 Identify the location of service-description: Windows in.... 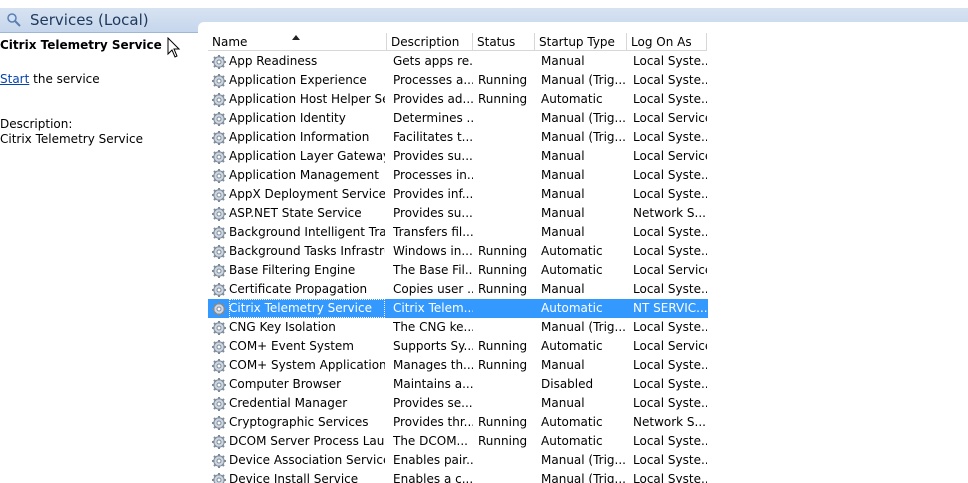
(433, 251).